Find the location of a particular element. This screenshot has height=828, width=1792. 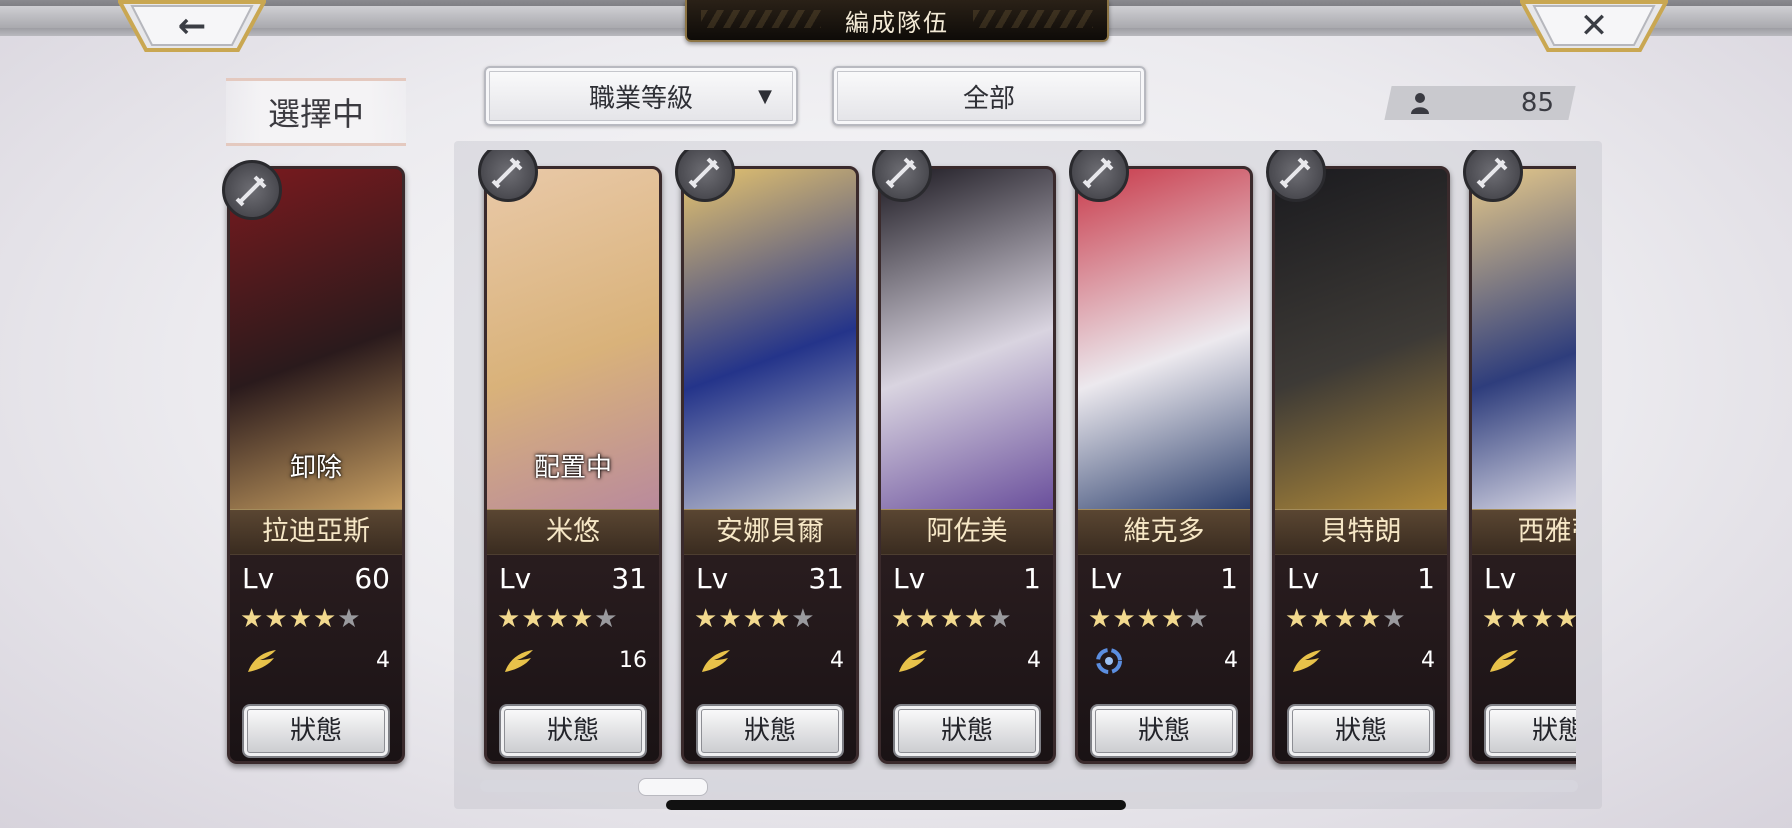

filter-label: 全部 is located at coordinates (988, 98).